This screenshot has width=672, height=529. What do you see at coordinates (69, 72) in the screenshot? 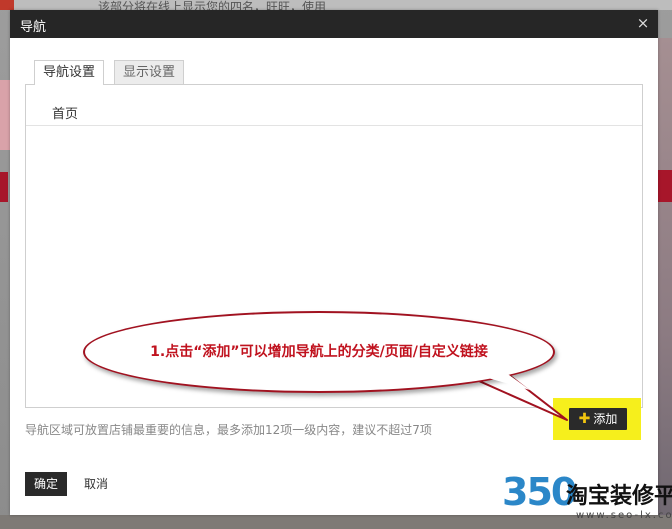
I see `tab-nav-settings: 导航设置` at bounding box center [69, 72].